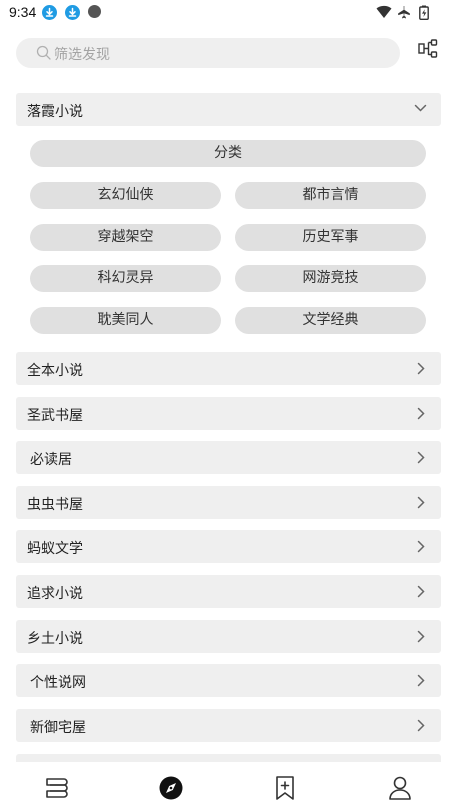 The image size is (457, 812). Describe the element at coordinates (125, 278) in the screenshot. I see `category-pill: 科幻灵异` at that location.